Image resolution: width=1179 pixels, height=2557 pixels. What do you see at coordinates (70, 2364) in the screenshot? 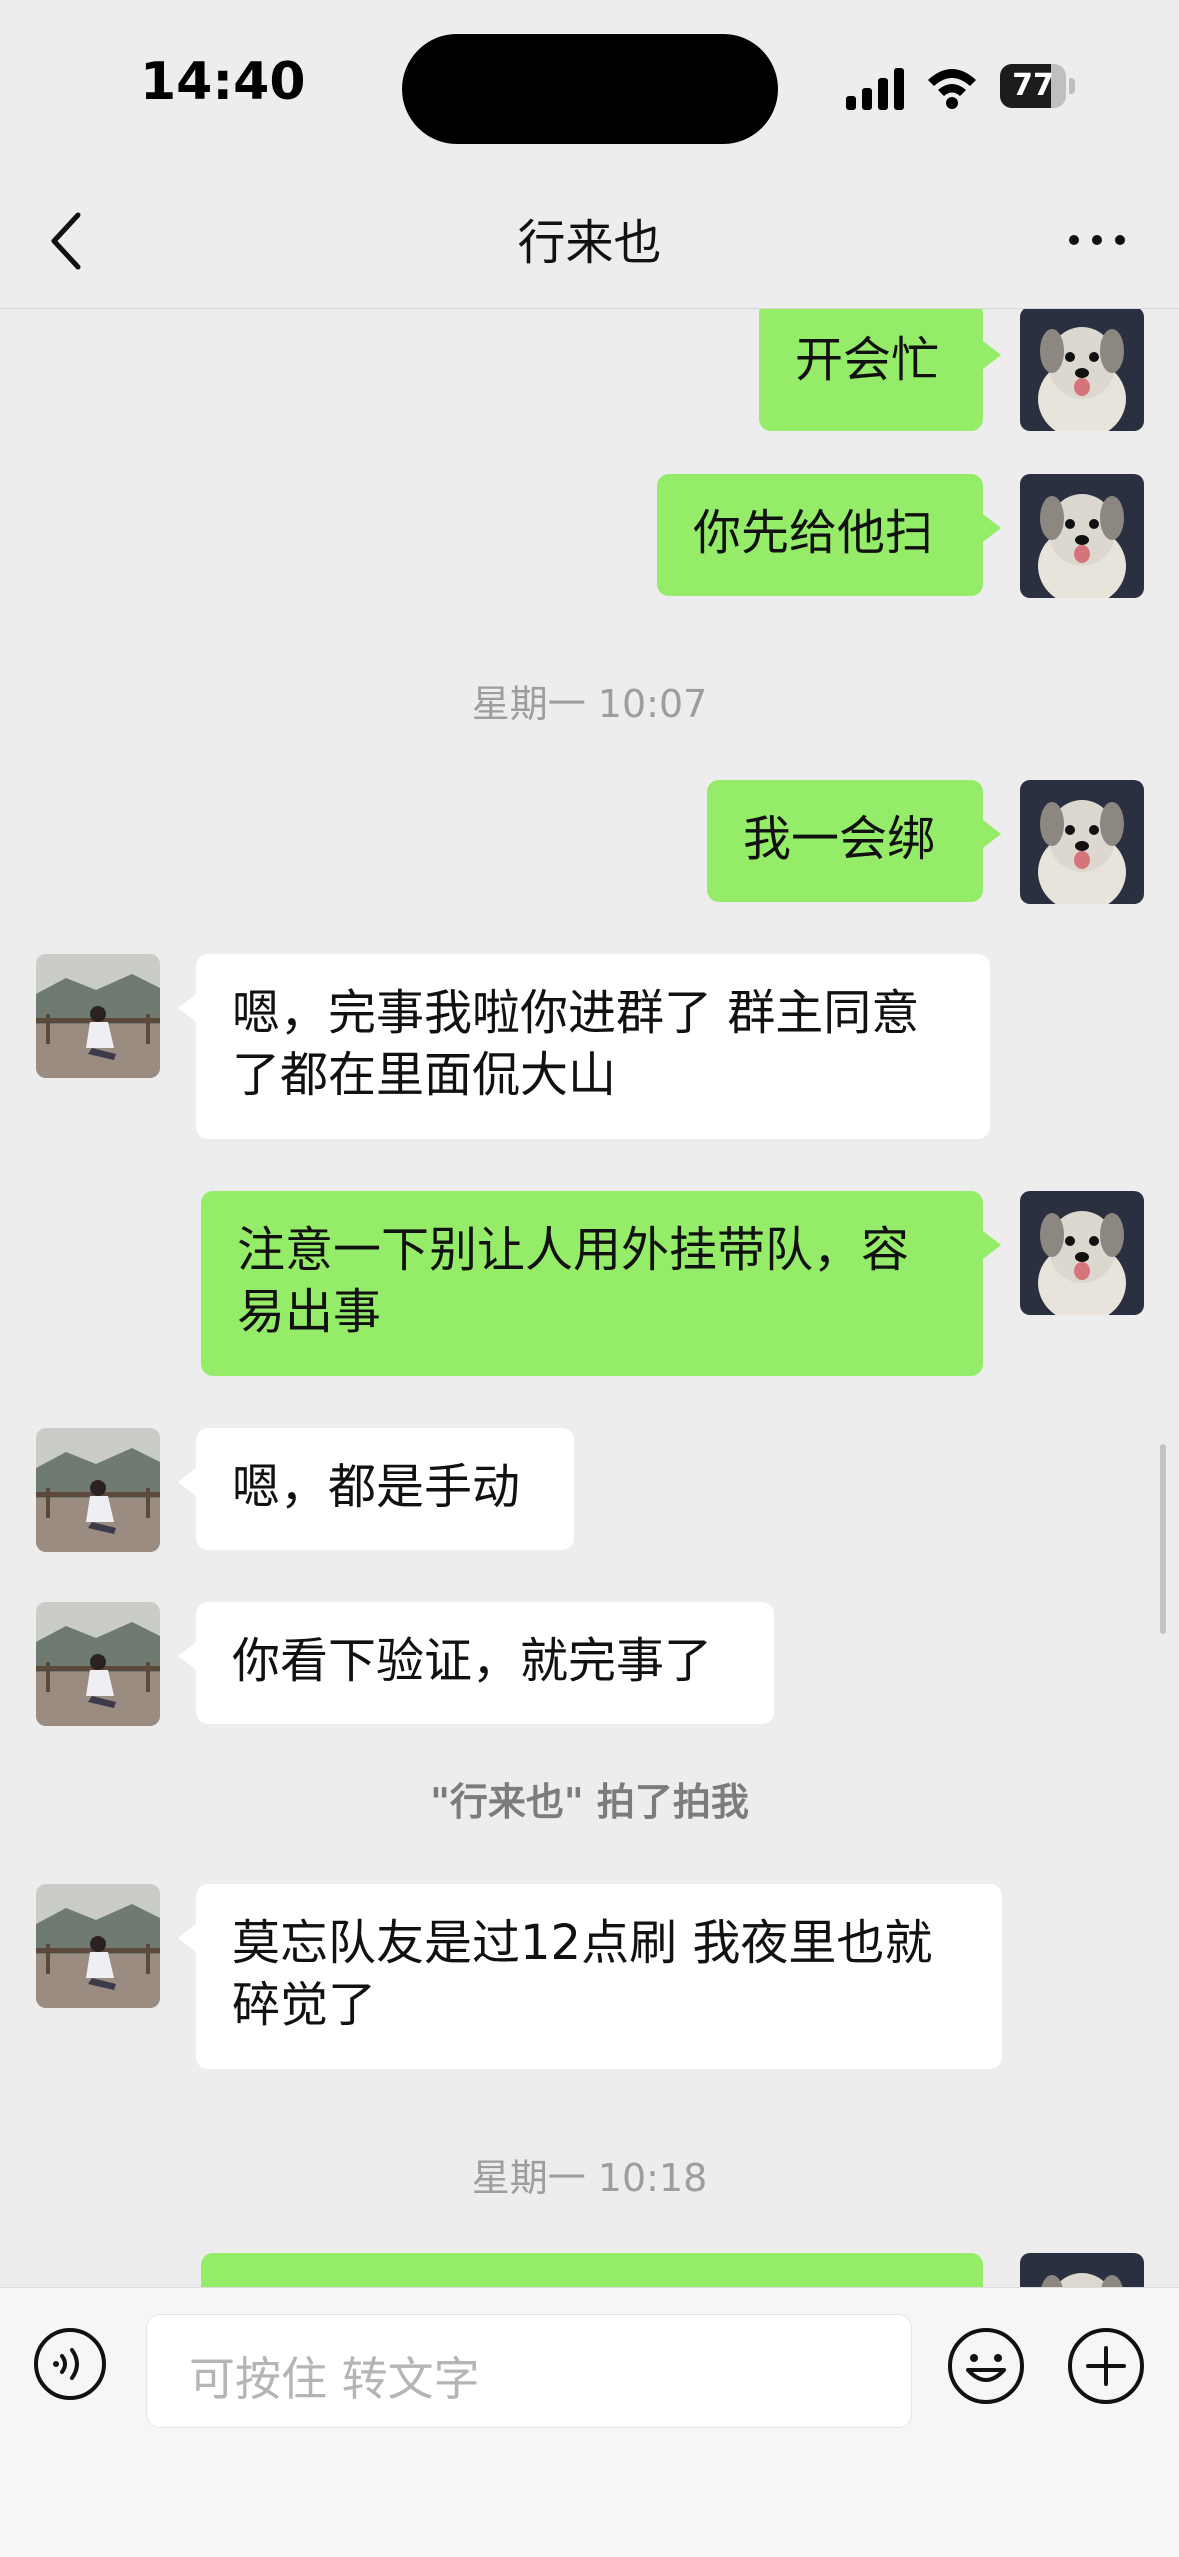
I see `voice-icon` at bounding box center [70, 2364].